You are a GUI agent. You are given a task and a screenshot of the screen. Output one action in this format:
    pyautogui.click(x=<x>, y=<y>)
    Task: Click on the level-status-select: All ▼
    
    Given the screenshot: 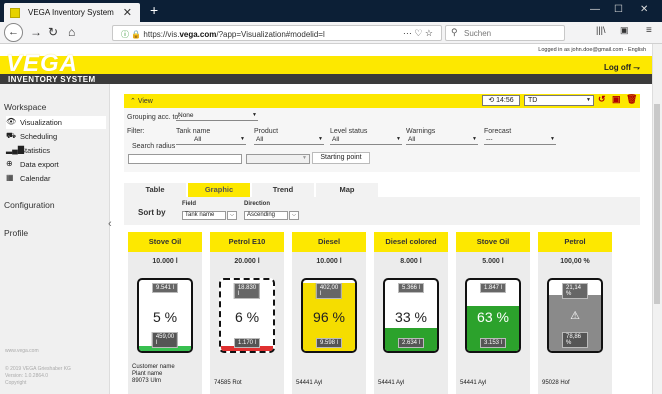 What is the action you would take?
    pyautogui.click(x=366, y=140)
    